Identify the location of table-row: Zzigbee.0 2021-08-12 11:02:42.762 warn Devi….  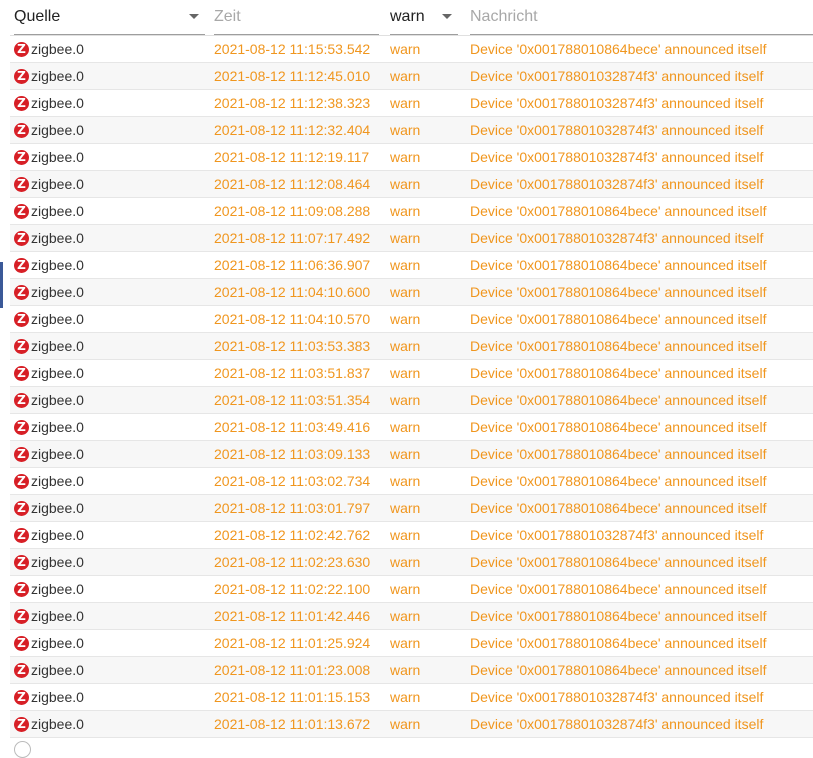
(411, 535).